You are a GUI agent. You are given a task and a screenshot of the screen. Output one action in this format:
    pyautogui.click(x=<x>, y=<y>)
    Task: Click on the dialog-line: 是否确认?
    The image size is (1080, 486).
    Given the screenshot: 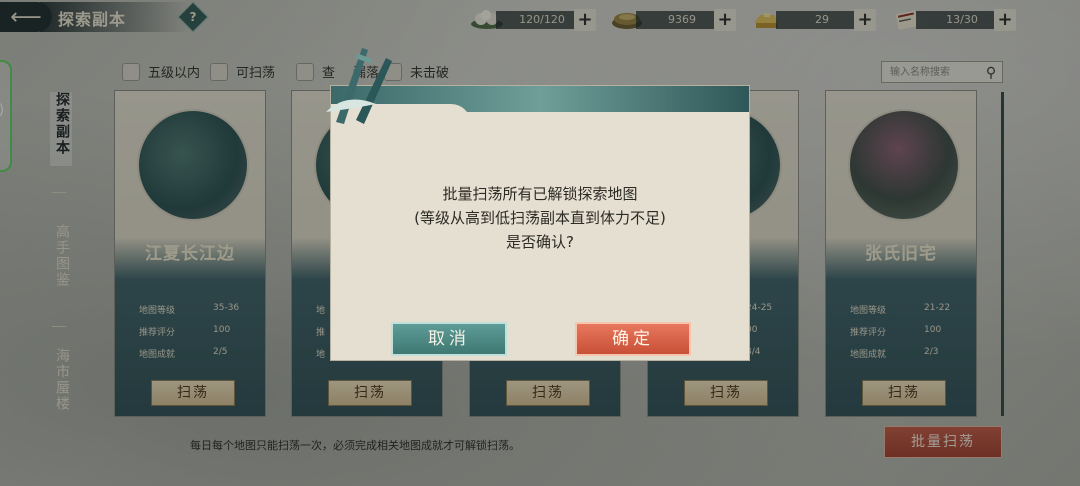 What is the action you would take?
    pyautogui.click(x=540, y=242)
    